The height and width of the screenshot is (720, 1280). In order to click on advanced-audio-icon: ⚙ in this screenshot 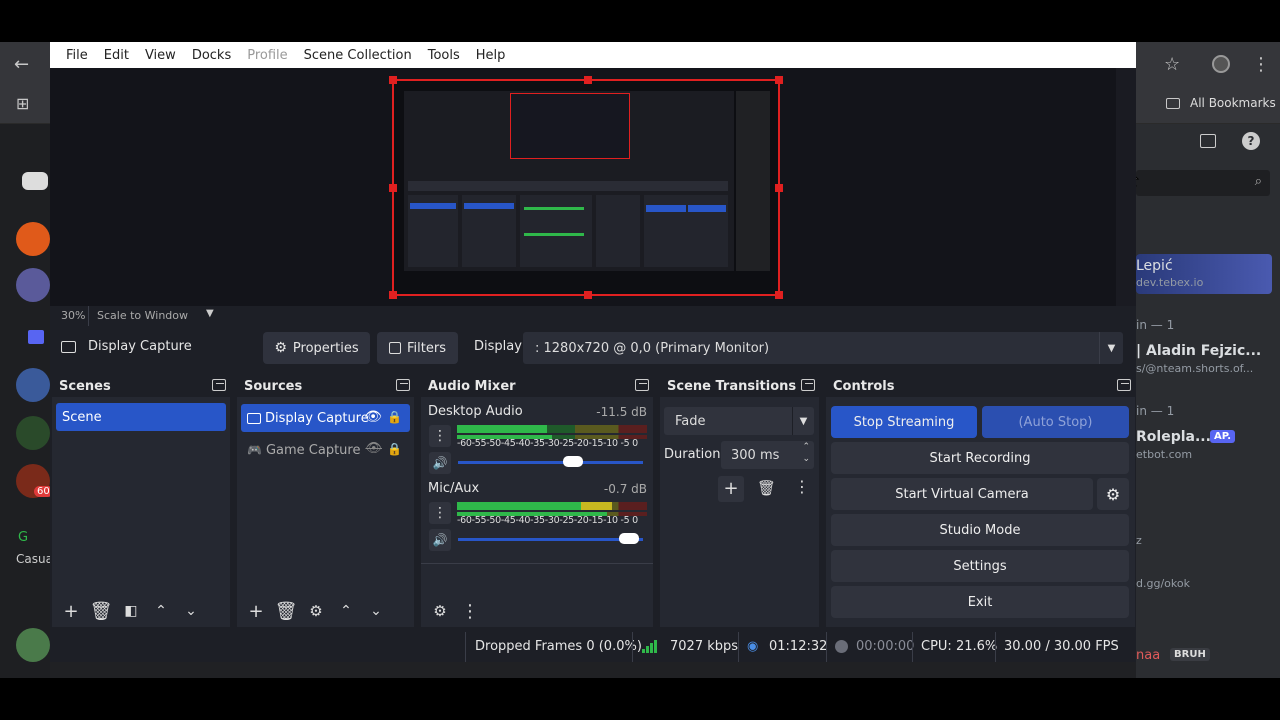, I will do `click(440, 611)`.